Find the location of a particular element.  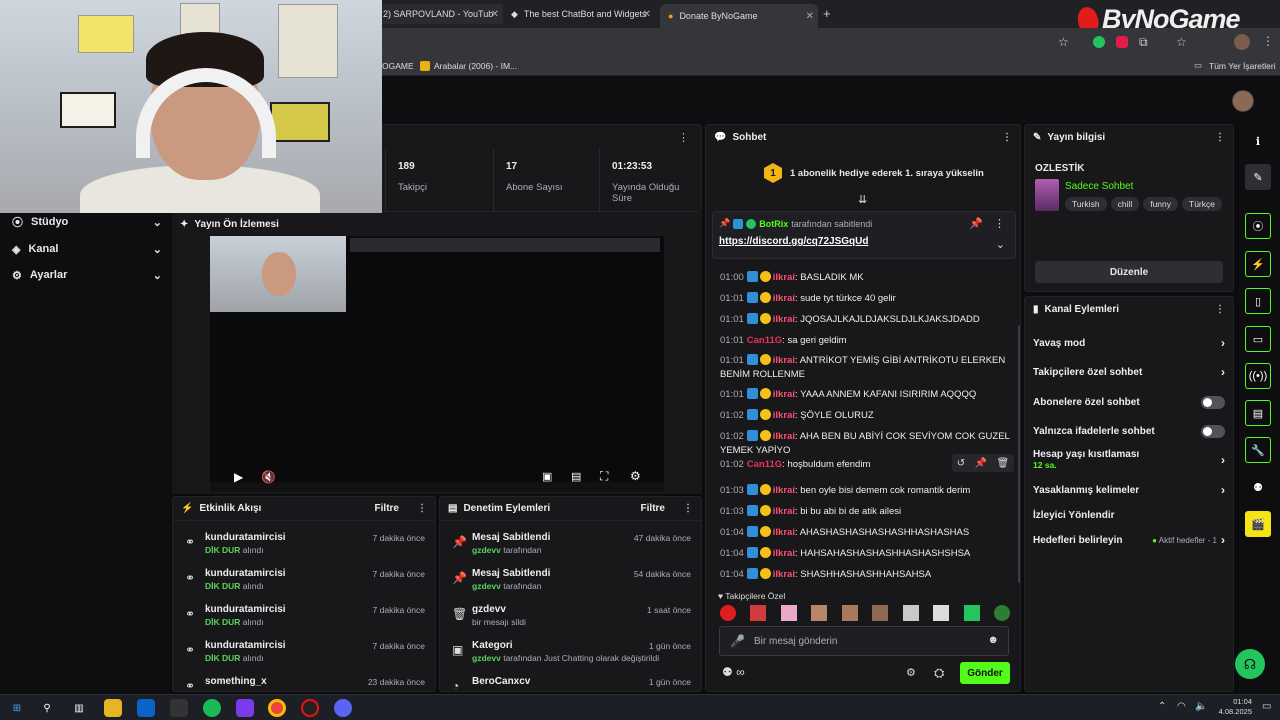

user-avatar is located at coordinates (1243, 101).